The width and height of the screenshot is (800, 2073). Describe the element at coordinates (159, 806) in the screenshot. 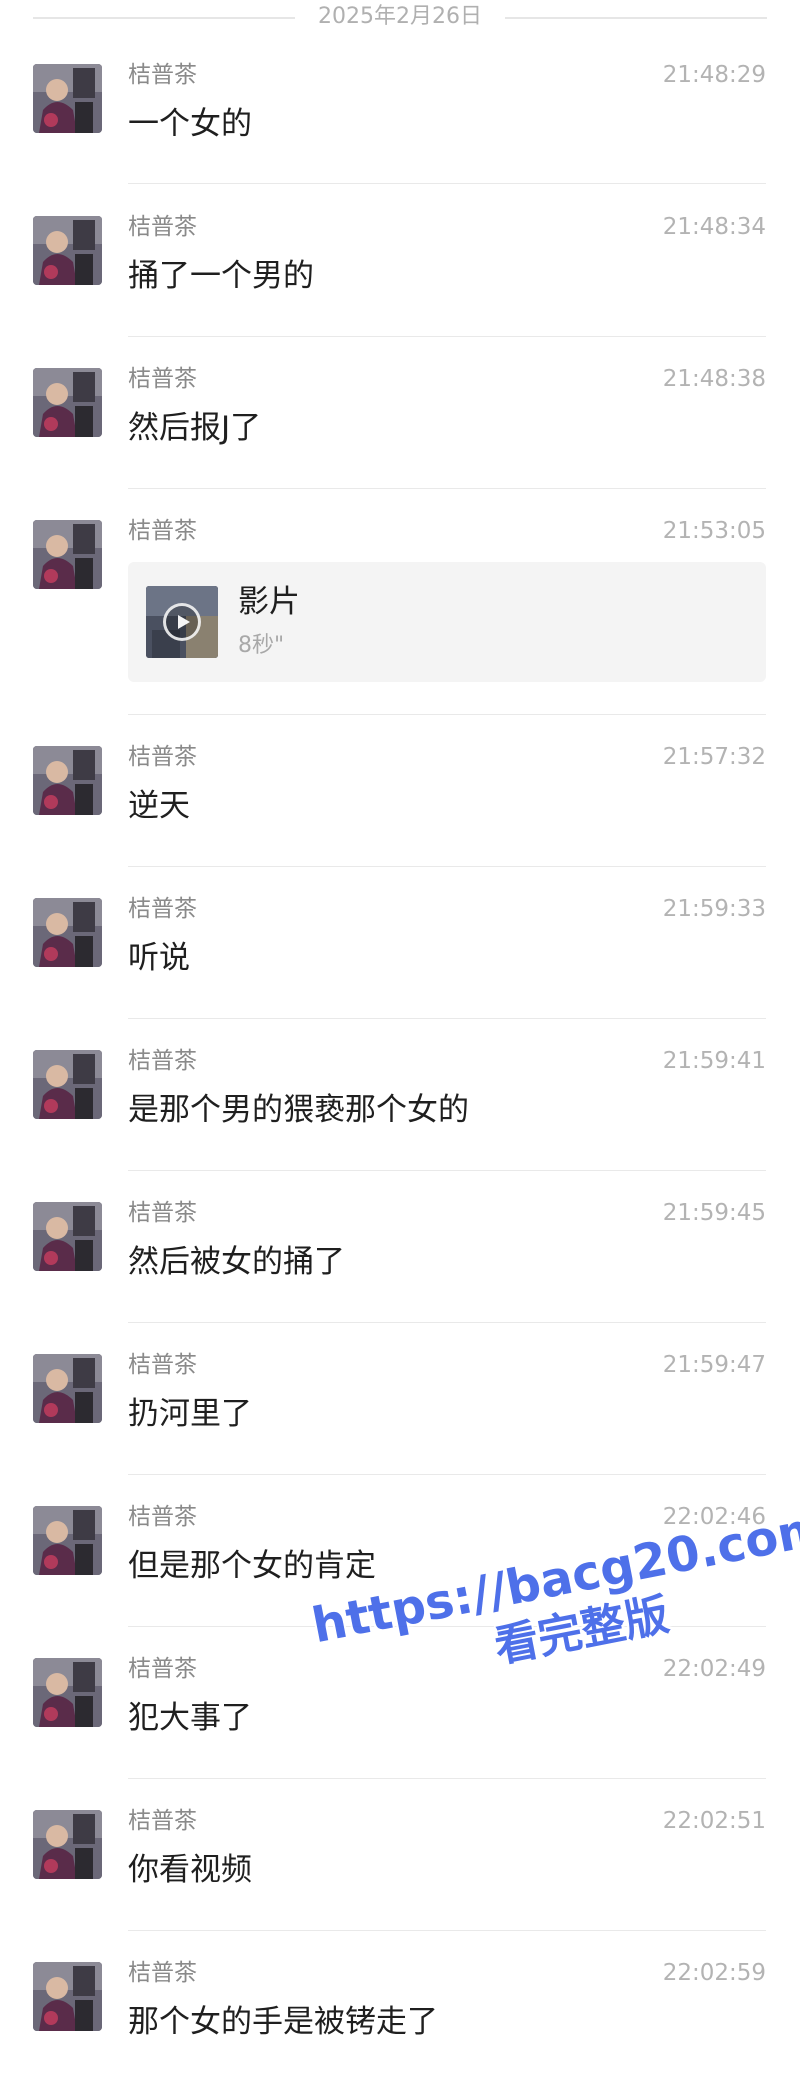

I see `message-text: 逆天` at that location.